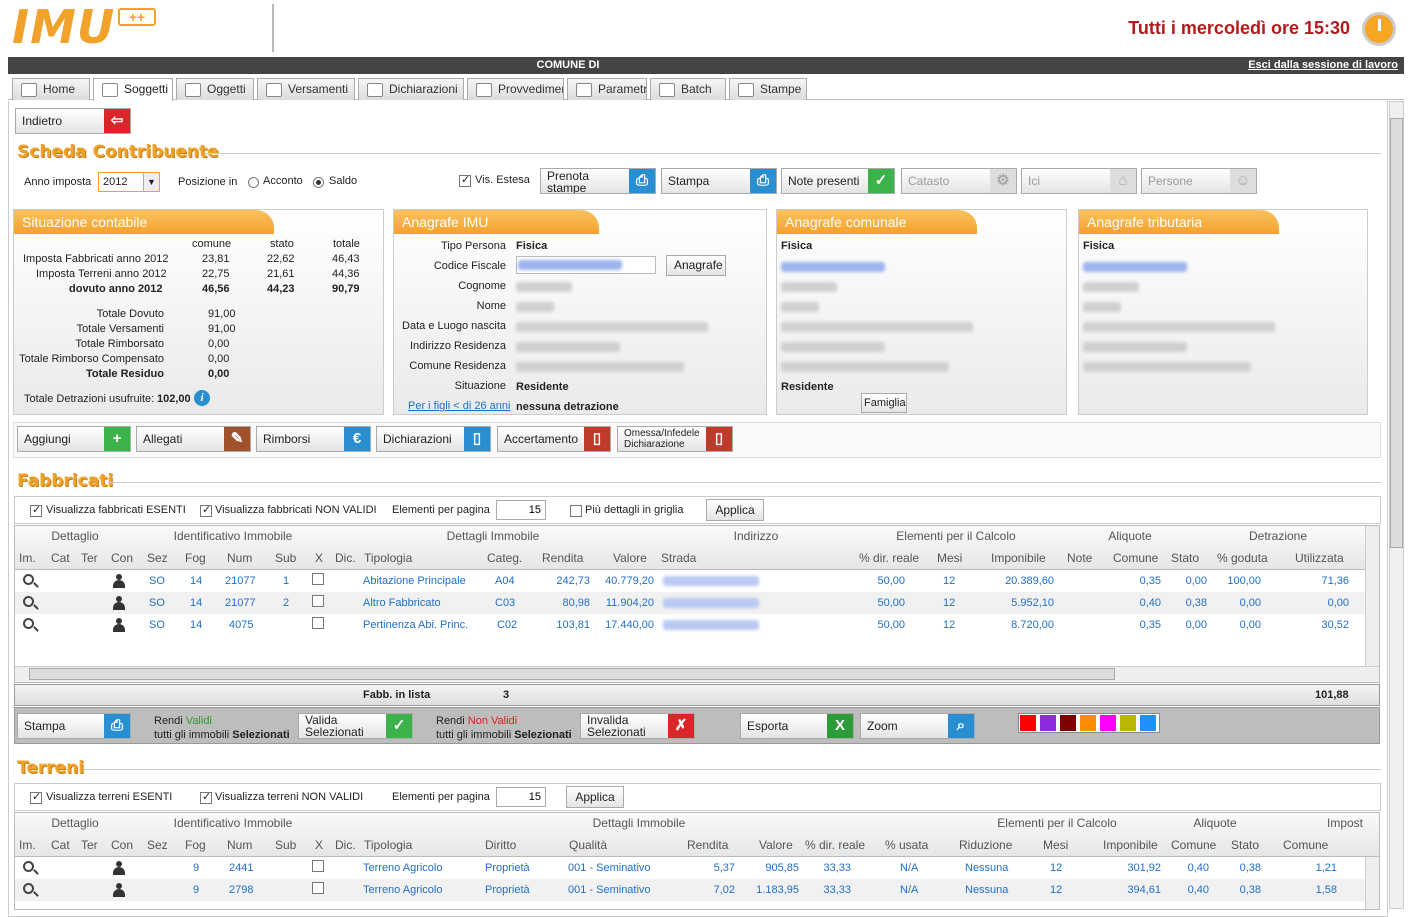  What do you see at coordinates (388, 845) in the screenshot?
I see `column-header: Tipologia` at bounding box center [388, 845].